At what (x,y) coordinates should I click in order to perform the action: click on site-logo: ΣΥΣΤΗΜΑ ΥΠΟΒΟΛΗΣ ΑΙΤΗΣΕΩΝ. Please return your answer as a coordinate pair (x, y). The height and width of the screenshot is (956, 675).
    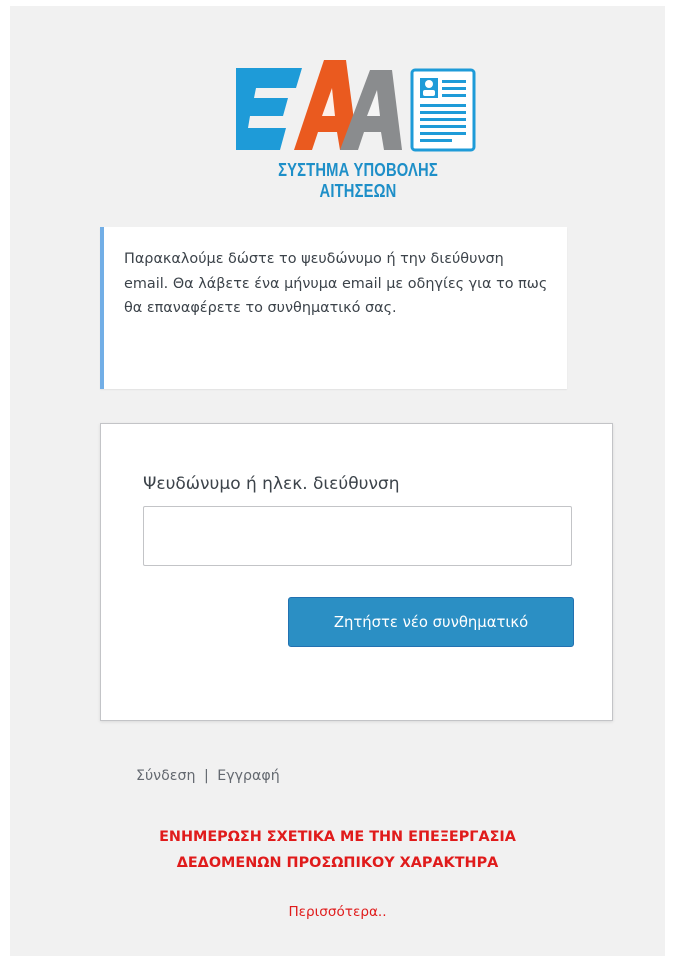
    Looking at the image, I should click on (358, 130).